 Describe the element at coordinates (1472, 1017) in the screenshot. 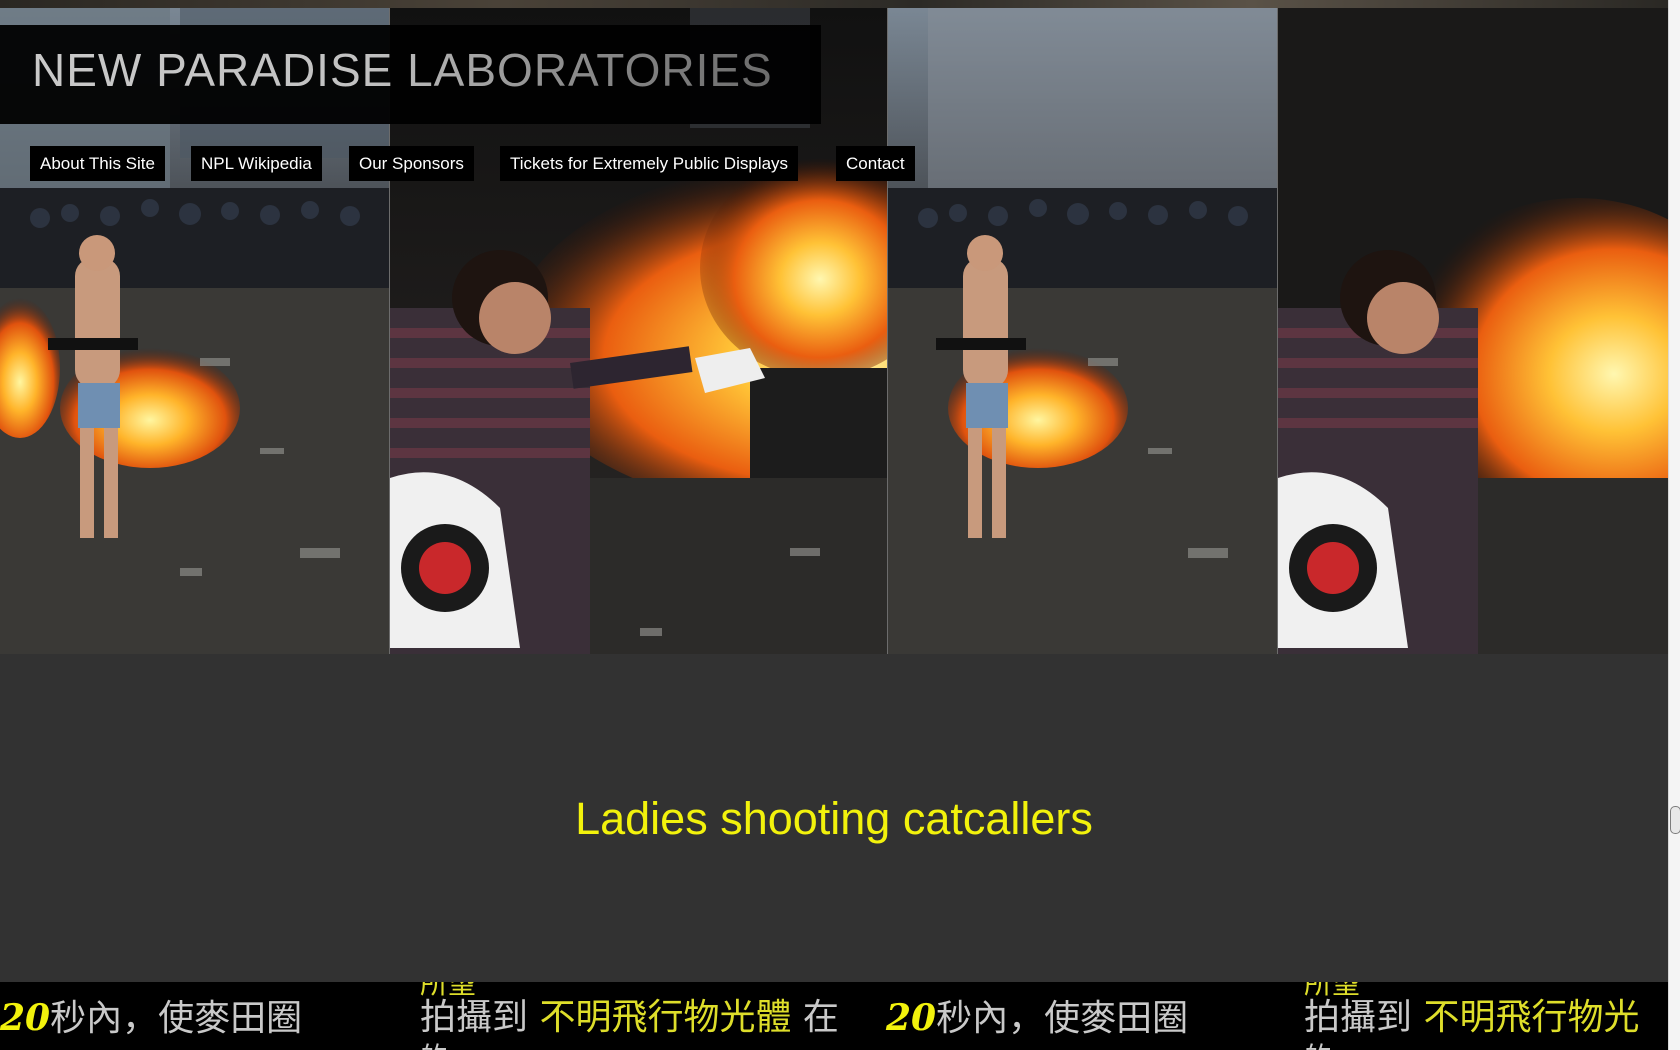

I see `marquee-segment: 拍攝到 不明飛行物光` at that location.